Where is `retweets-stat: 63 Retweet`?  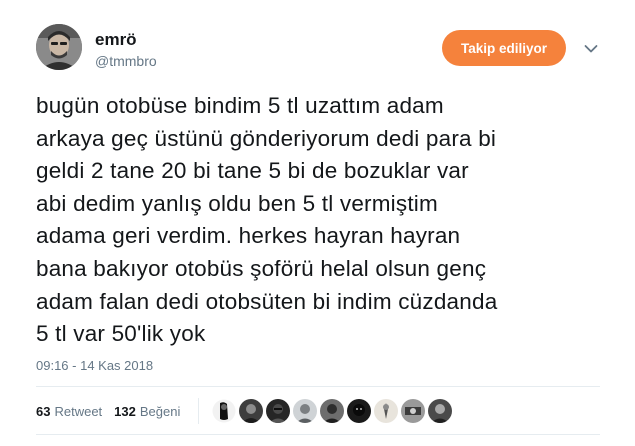
retweets-stat: 63 Retweet is located at coordinates (69, 411).